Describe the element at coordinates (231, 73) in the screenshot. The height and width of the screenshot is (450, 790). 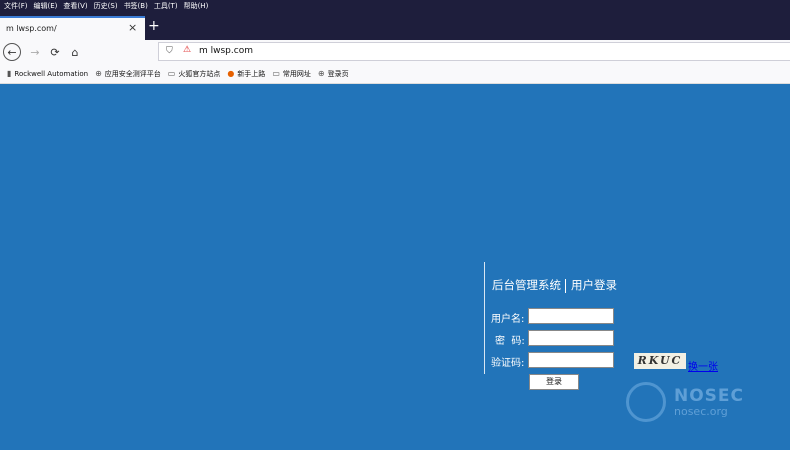
I see `firefox-icon: ●` at that location.